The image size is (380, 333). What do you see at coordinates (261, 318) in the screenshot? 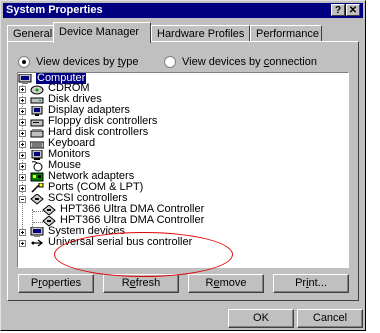
I see `ok-button: OK` at bounding box center [261, 318].